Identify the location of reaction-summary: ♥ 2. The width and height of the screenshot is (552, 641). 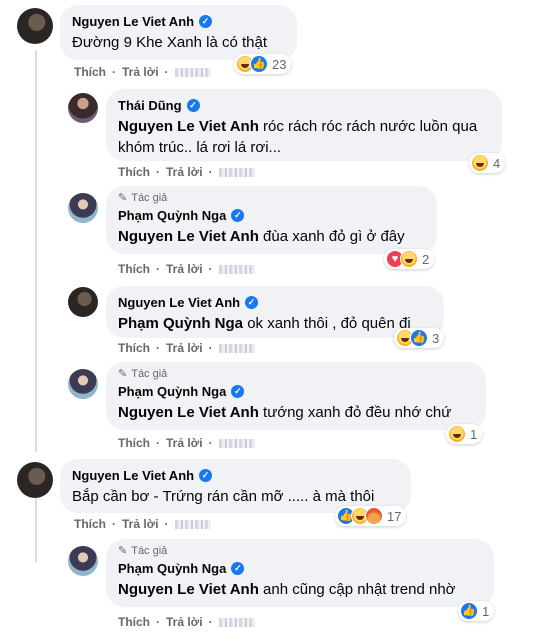
(409, 259).